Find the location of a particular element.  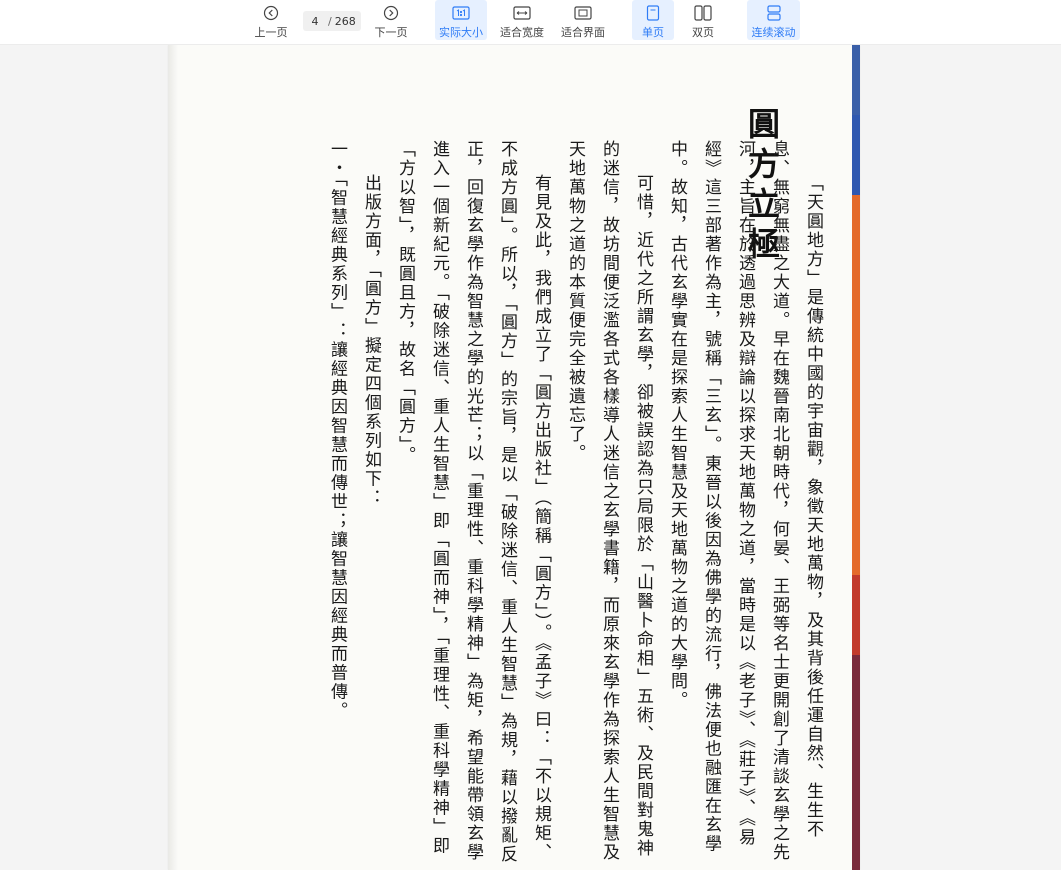

fit-width-icon is located at coordinates (522, 13).